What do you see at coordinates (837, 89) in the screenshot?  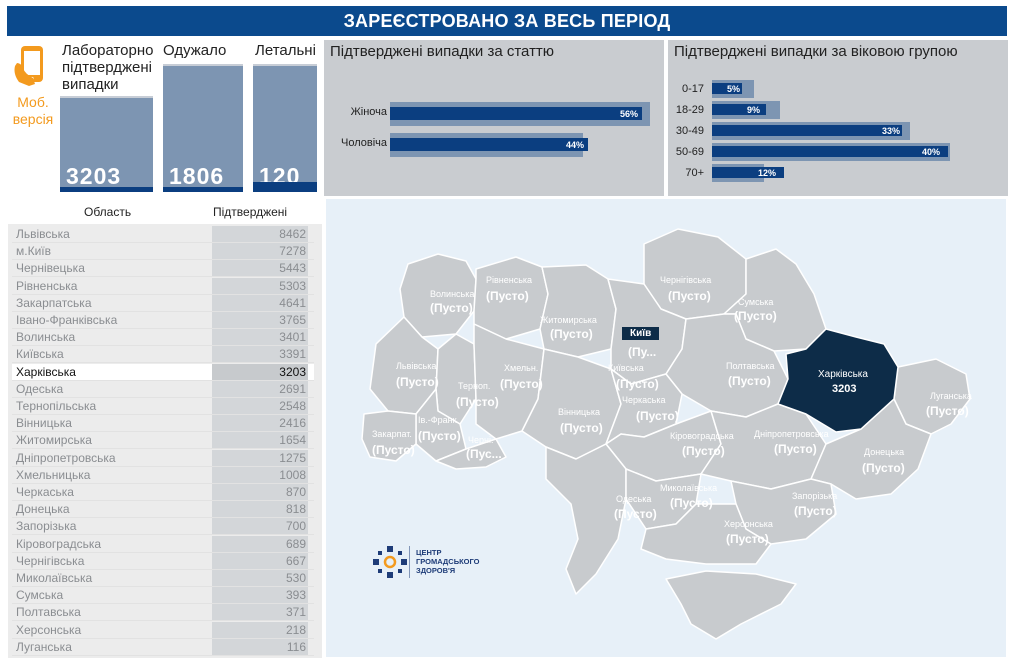 I see `age-bar-0-17: 0-17 5%` at bounding box center [837, 89].